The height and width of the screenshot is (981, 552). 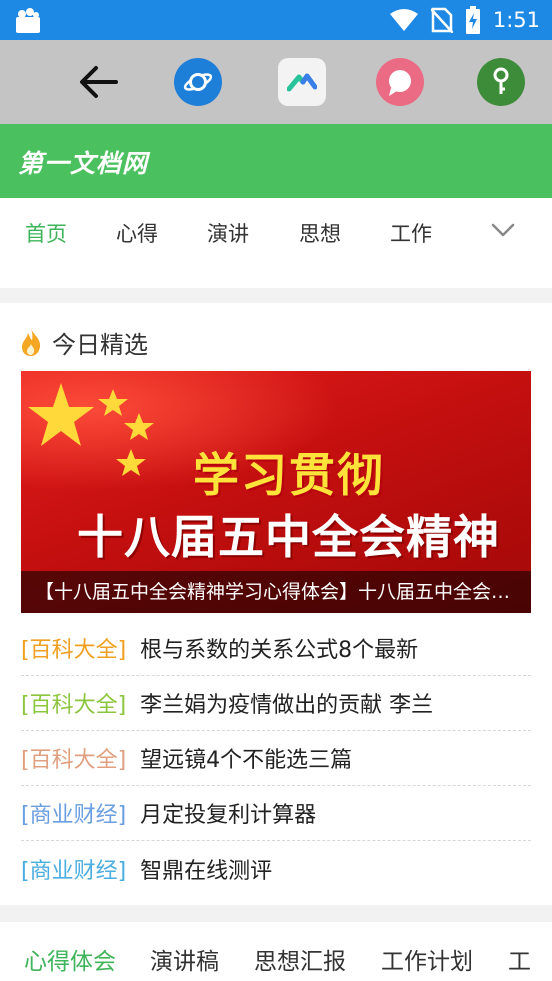 What do you see at coordinates (276, 868) in the screenshot?
I see `list-item: [商业财经] 智鼎在线测评` at bounding box center [276, 868].